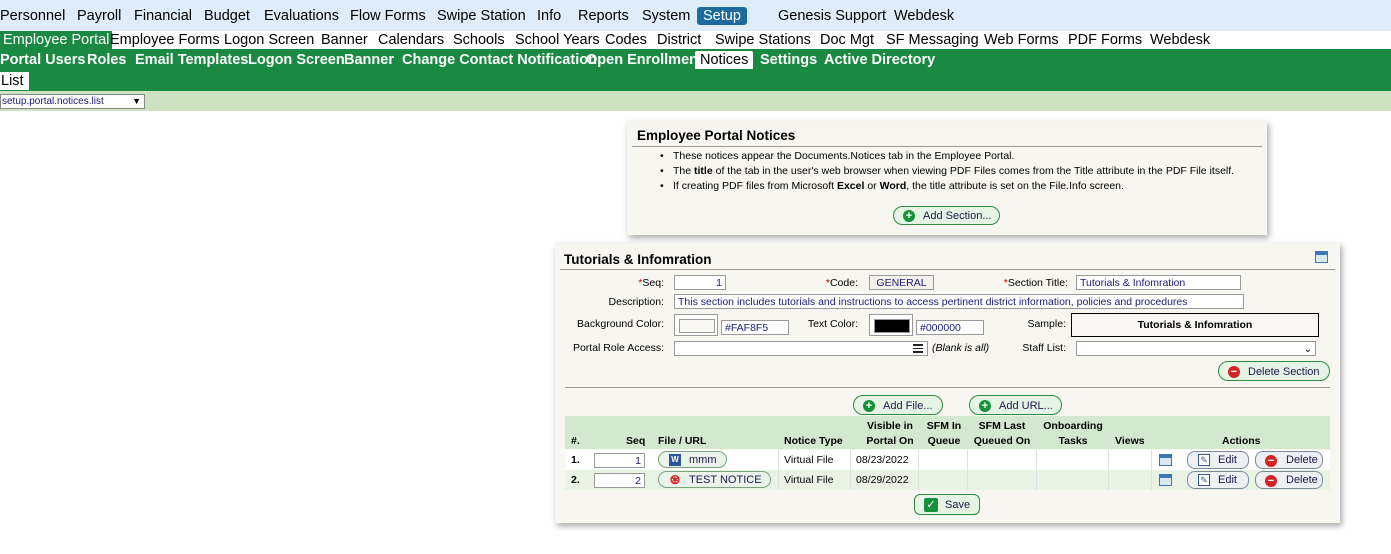 This screenshot has height=554, width=1391. I want to click on delete-section-button: − Delete Section, so click(1274, 371).